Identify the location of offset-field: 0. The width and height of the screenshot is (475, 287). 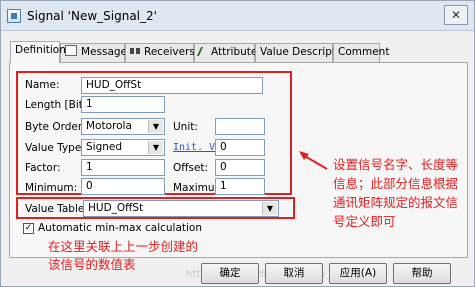
(240, 167).